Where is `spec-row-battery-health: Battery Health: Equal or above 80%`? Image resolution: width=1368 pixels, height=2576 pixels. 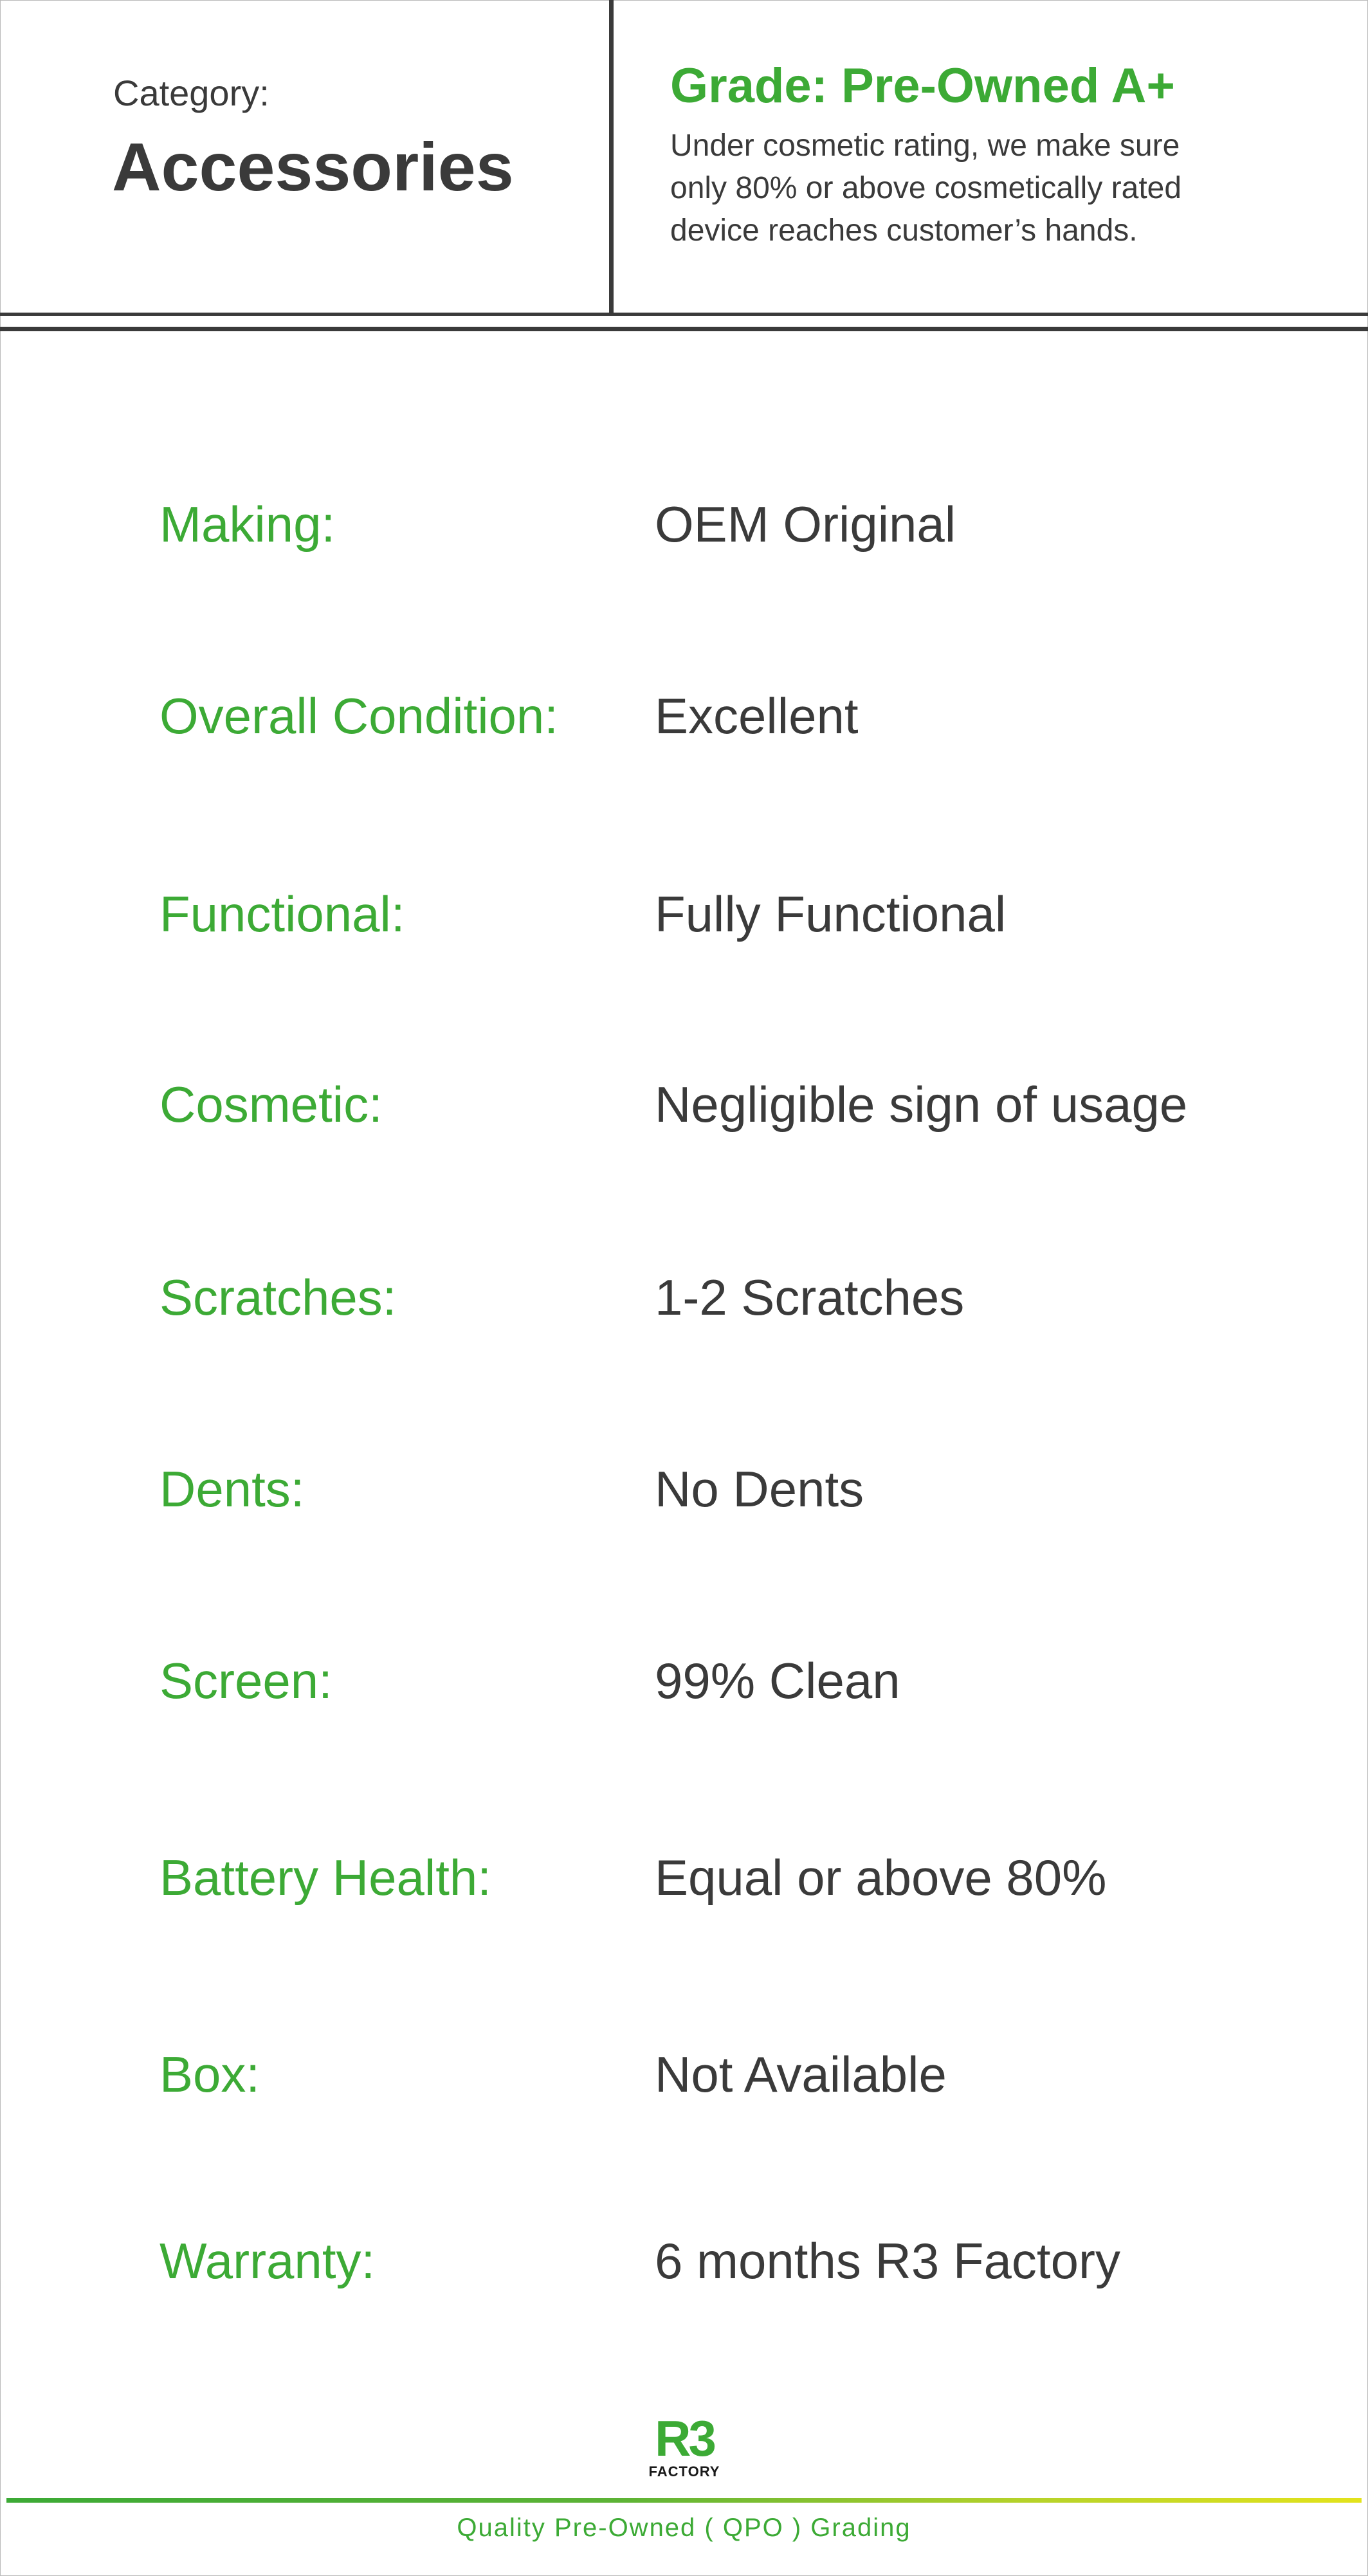
spec-row-battery-health: Battery Health: Equal or above 80% is located at coordinates (684, 1887).